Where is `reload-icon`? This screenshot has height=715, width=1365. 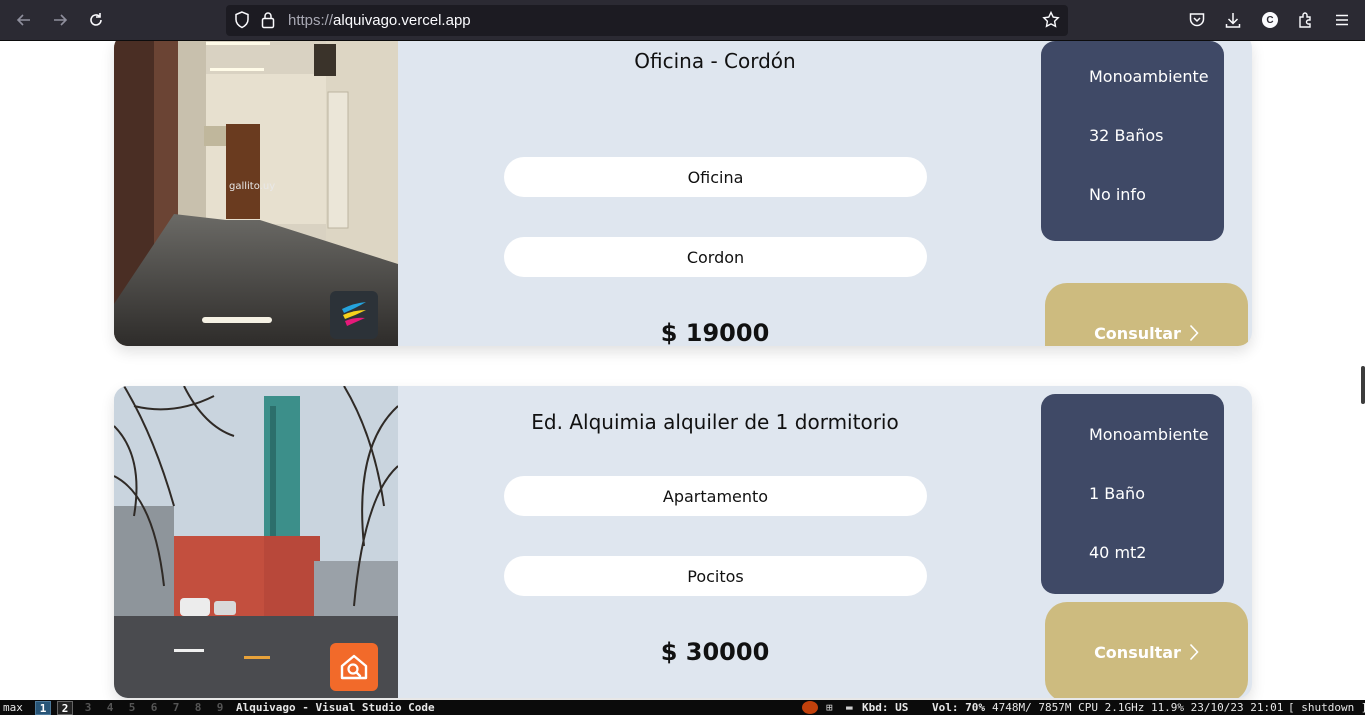
reload-icon is located at coordinates (96, 20).